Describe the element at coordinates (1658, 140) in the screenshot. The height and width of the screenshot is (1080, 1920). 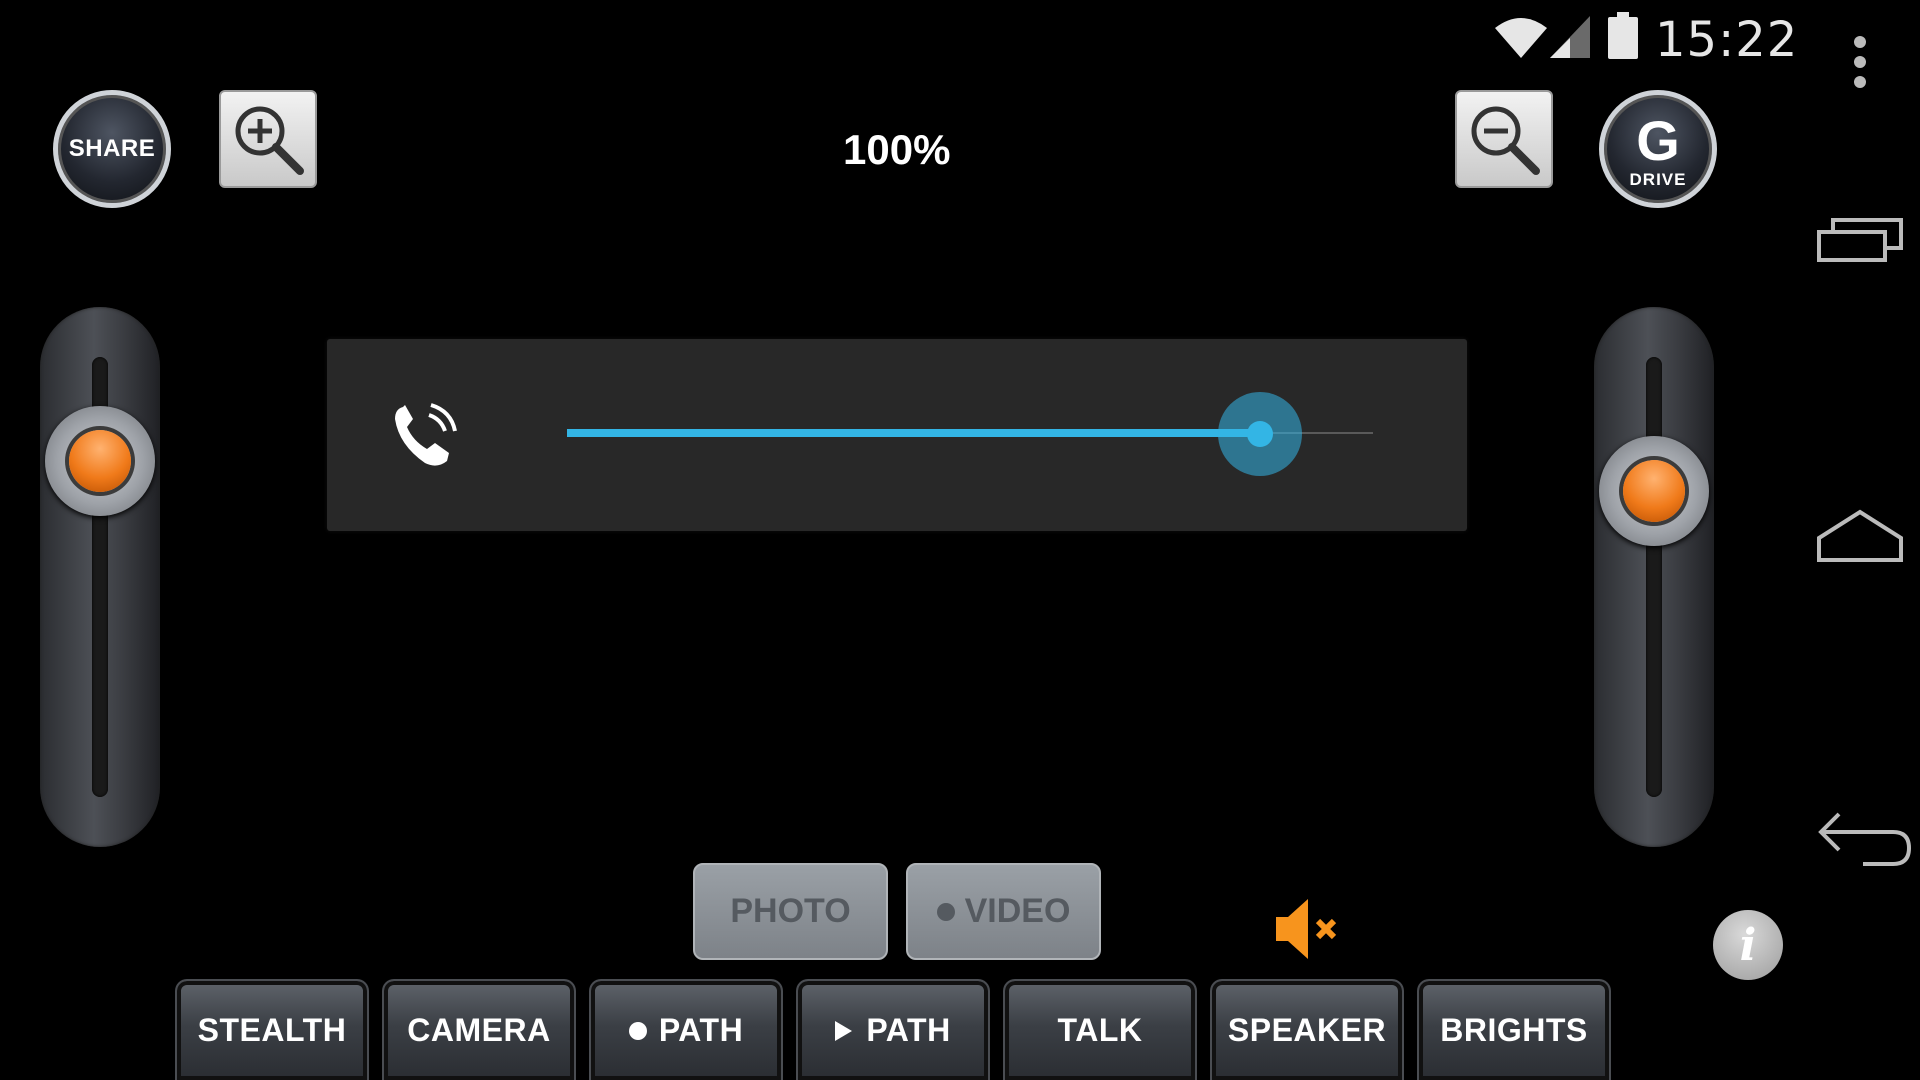
I see `drive-logo-letter: G` at that location.